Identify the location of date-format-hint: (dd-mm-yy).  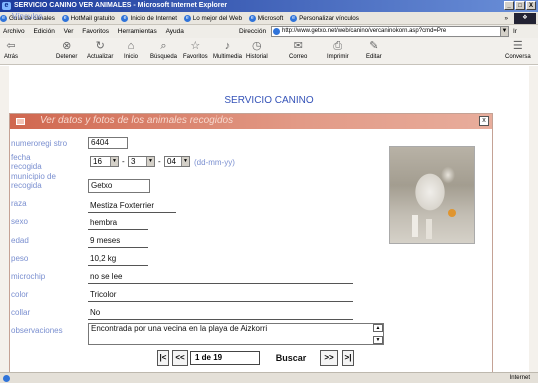
(214, 162).